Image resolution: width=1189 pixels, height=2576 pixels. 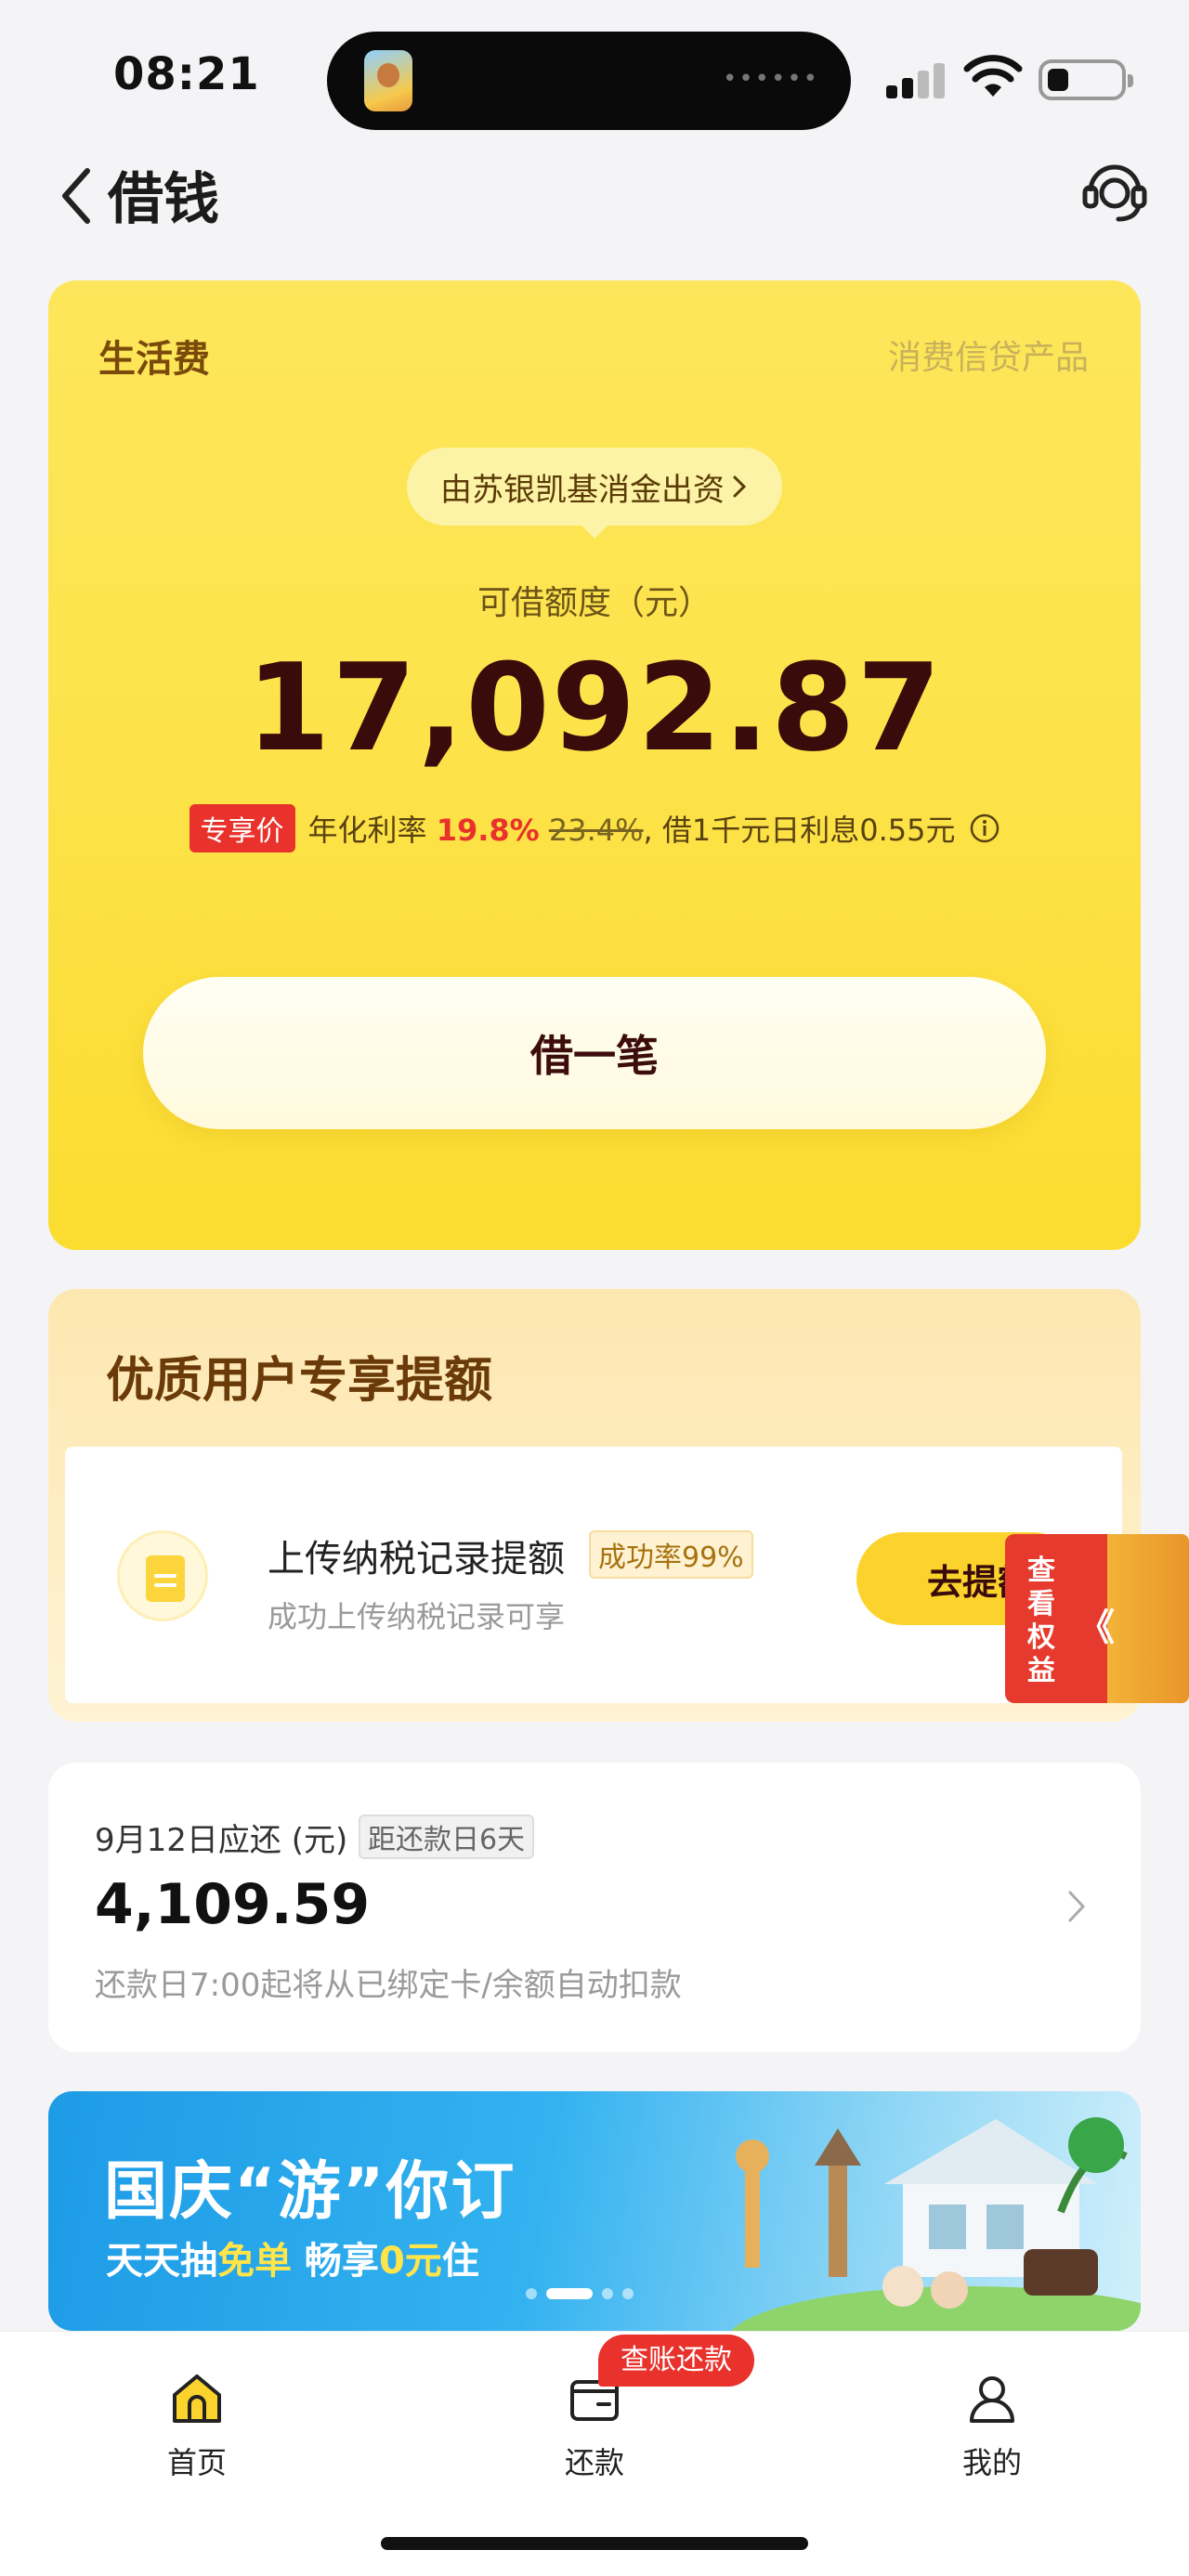 I want to click on benefit-char: 查, so click(x=1041, y=1571).